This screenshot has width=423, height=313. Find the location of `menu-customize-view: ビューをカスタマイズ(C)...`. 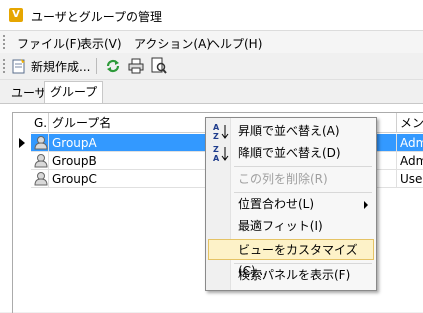

menu-customize-view: ビューをカスタマイズ(C)... is located at coordinates (291, 258).